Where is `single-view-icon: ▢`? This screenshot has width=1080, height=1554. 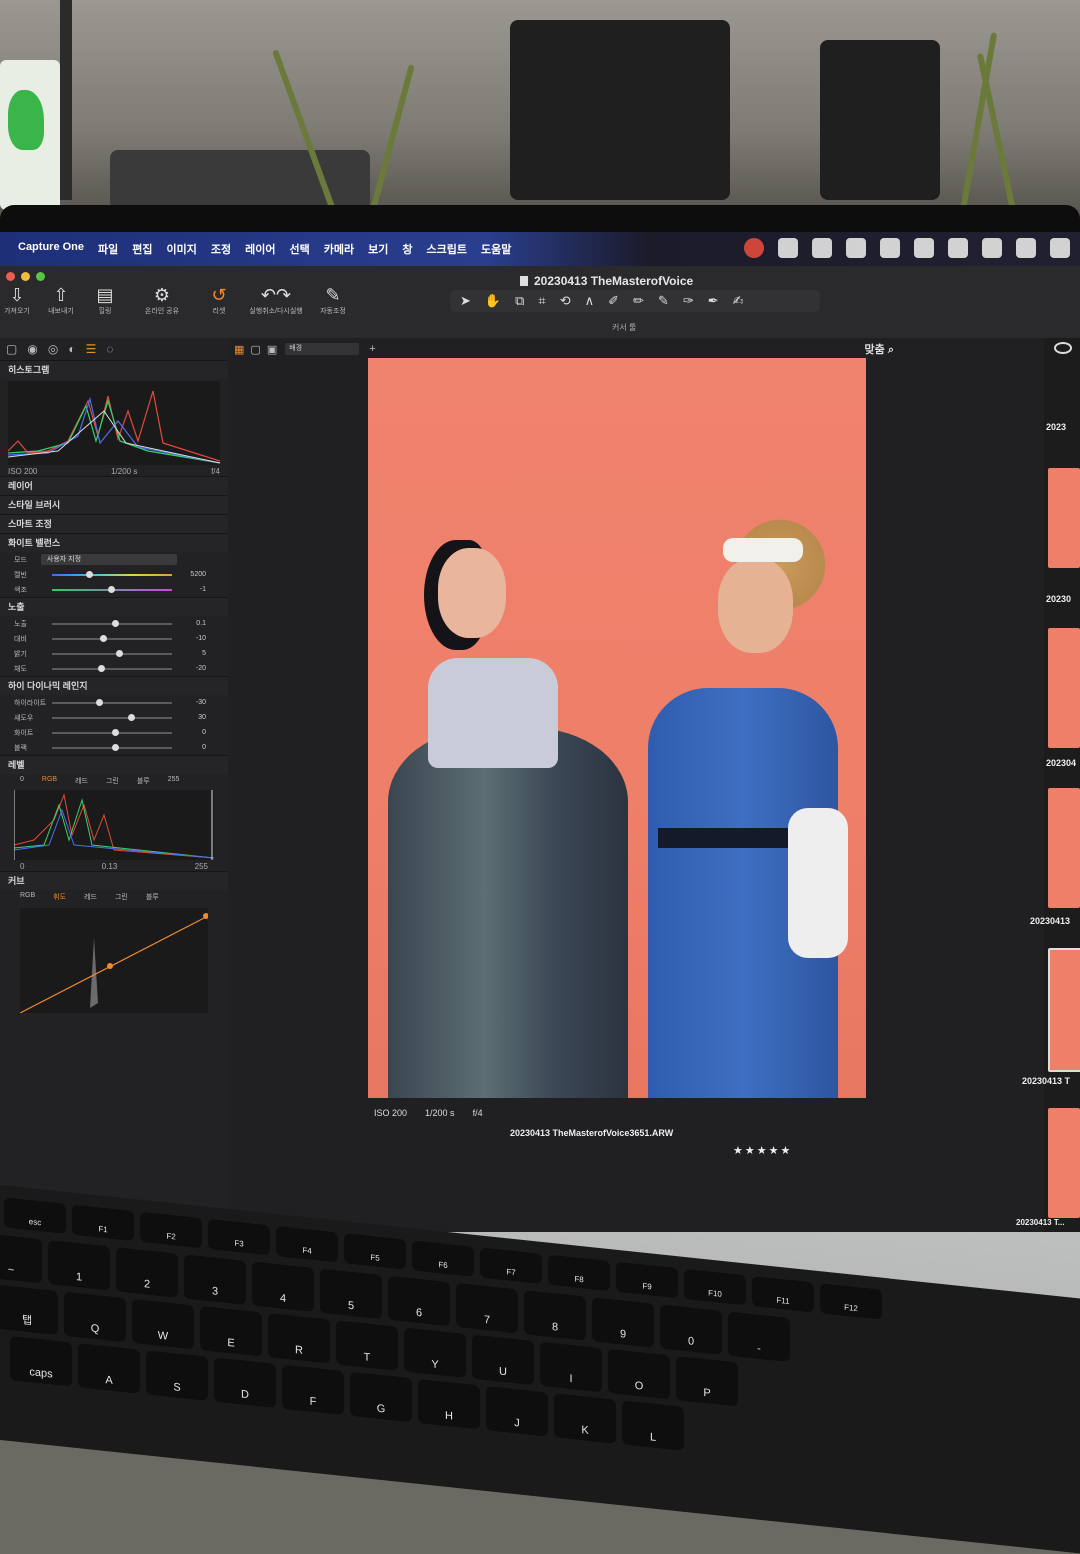
single-view-icon: ▢ is located at coordinates (255, 349).